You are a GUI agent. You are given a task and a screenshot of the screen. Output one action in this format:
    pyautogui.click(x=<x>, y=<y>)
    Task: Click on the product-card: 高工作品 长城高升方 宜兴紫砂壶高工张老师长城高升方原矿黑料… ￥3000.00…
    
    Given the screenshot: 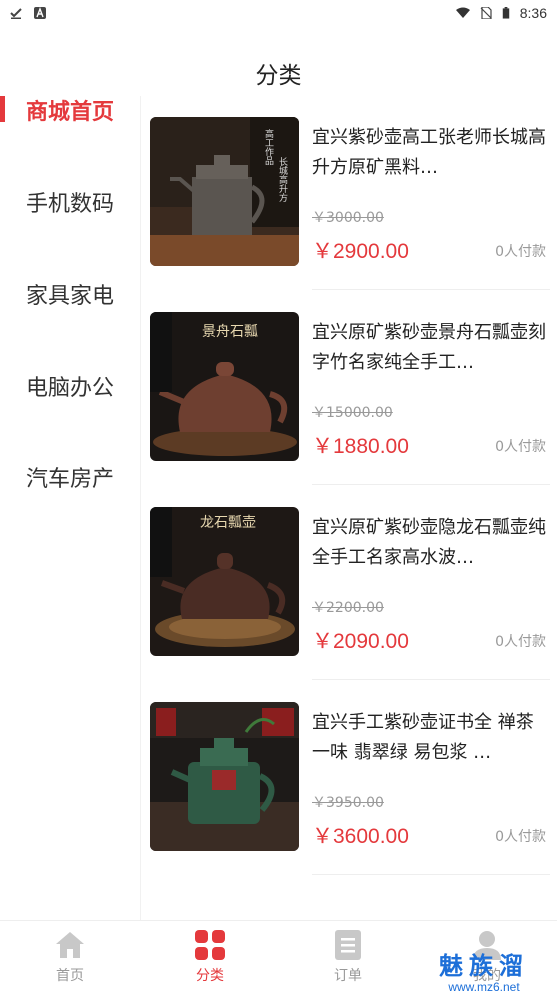 What is the action you would take?
    pyautogui.click(x=350, y=203)
    